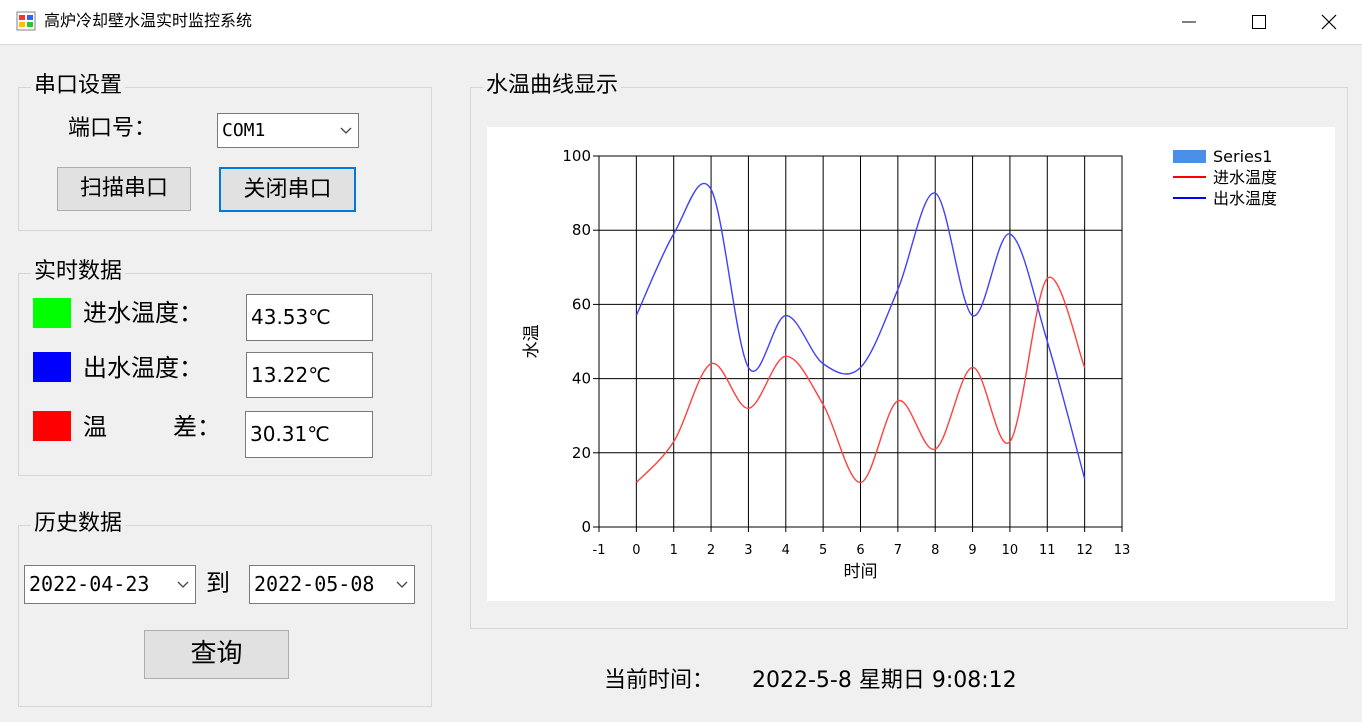 The image size is (1362, 722). What do you see at coordinates (216, 654) in the screenshot?
I see `query-button: 查询` at bounding box center [216, 654].